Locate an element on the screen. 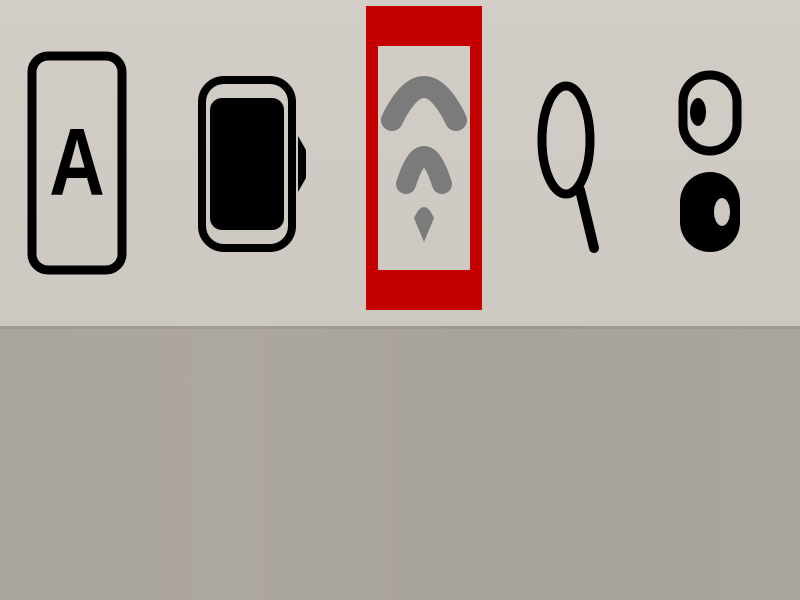 The image size is (800, 600). toggle-bottom-knob is located at coordinates (722, 212).